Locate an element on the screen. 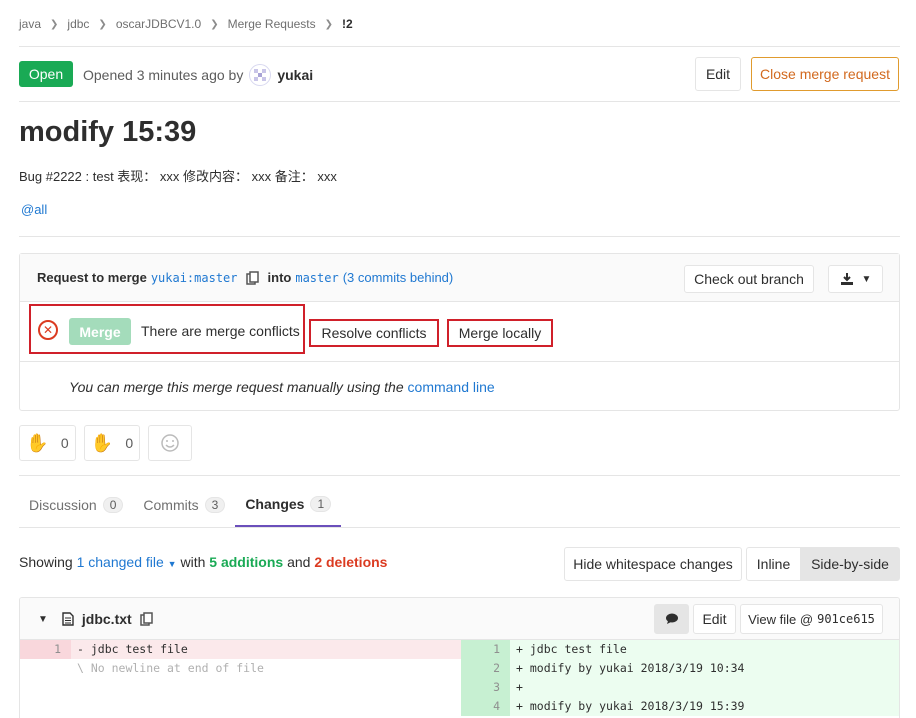  add-reaction-button is located at coordinates (170, 443).